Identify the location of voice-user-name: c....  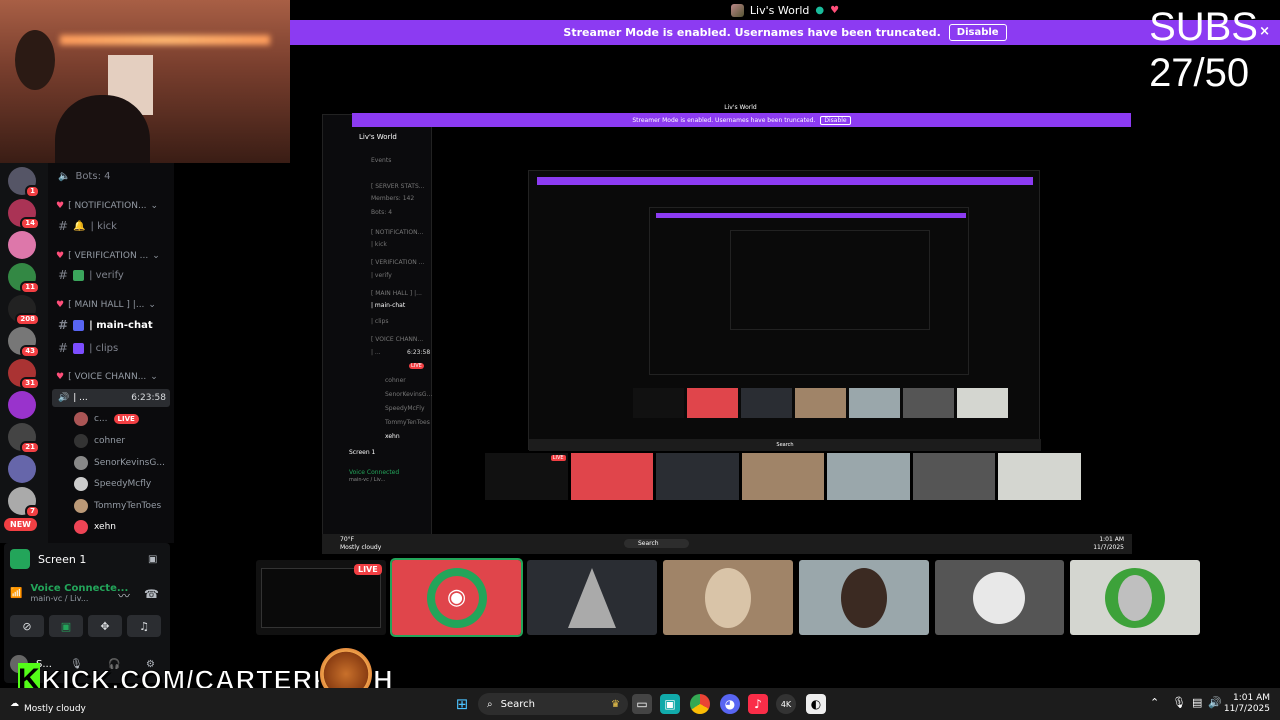
(101, 419).